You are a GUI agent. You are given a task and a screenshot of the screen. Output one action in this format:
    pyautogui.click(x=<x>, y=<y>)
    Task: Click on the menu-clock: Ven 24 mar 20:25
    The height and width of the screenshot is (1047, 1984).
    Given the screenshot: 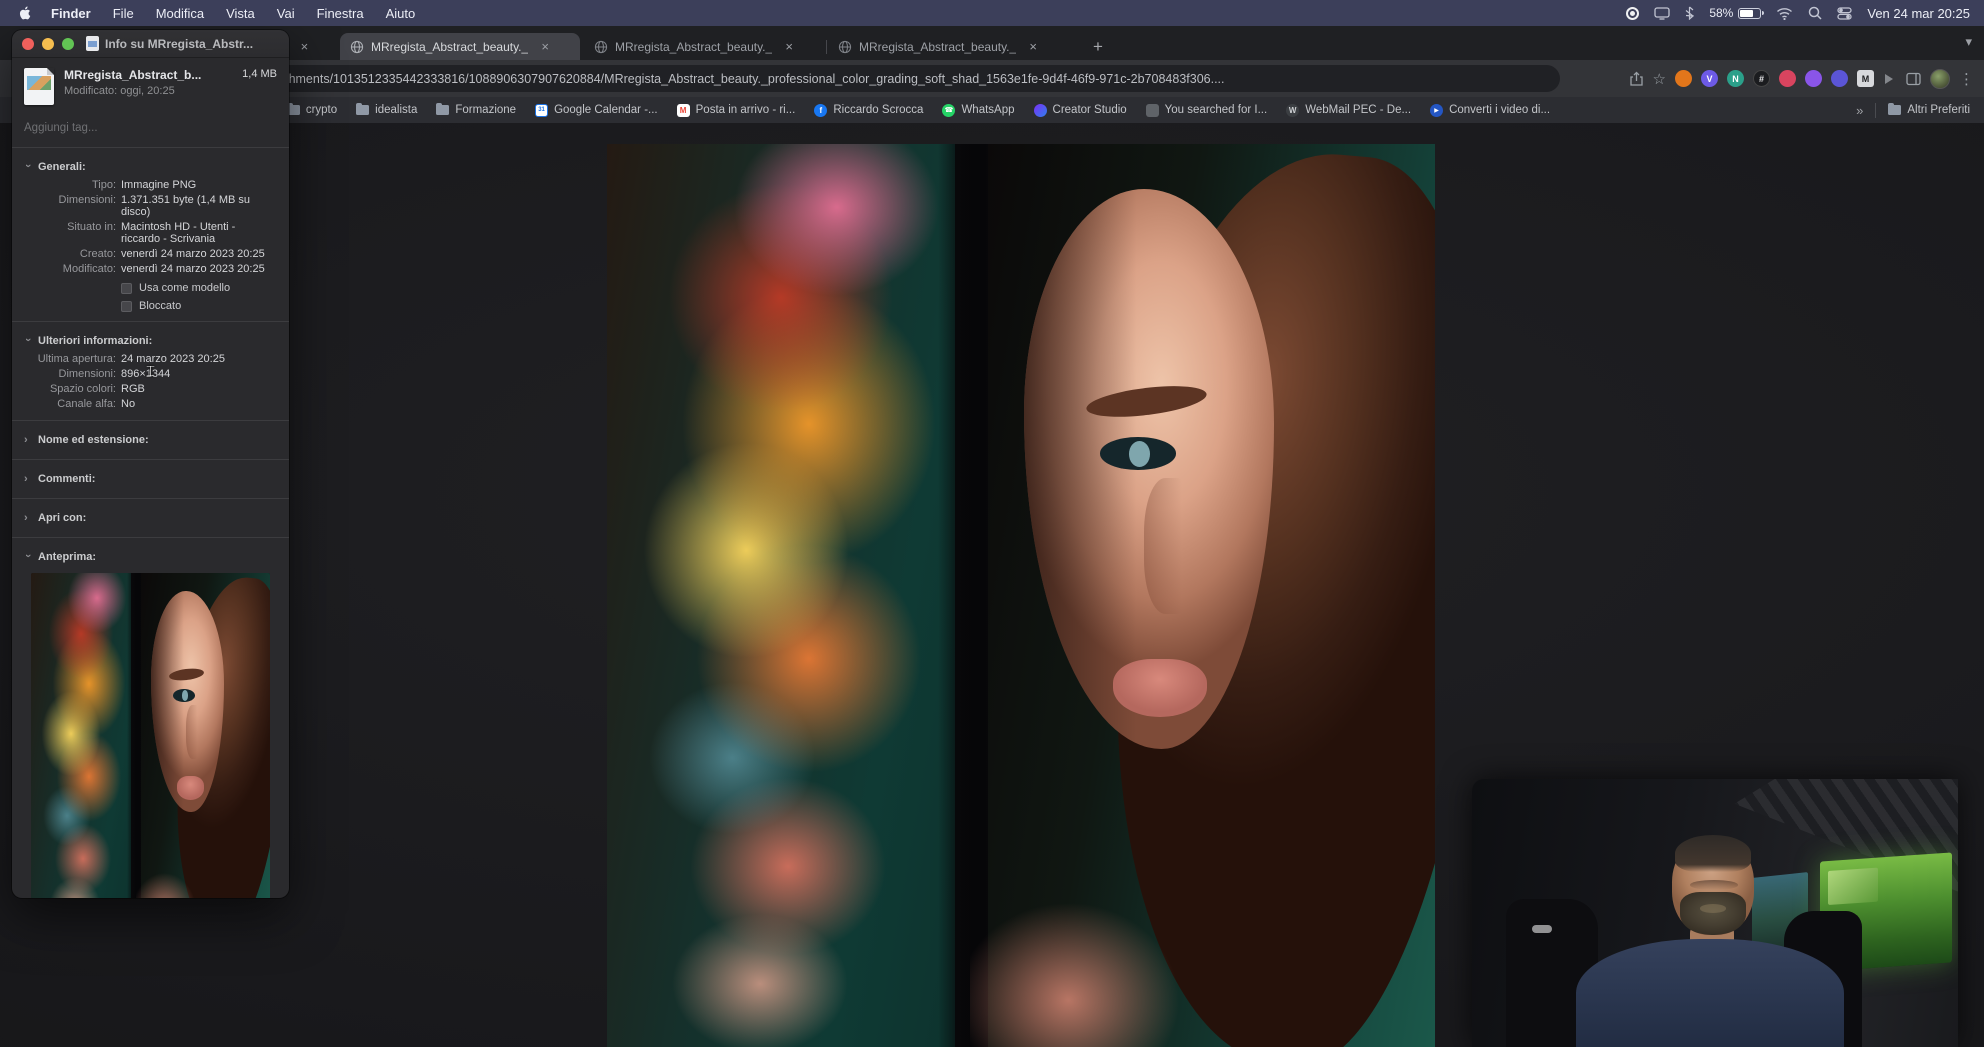 What is the action you would take?
    pyautogui.click(x=1918, y=13)
    